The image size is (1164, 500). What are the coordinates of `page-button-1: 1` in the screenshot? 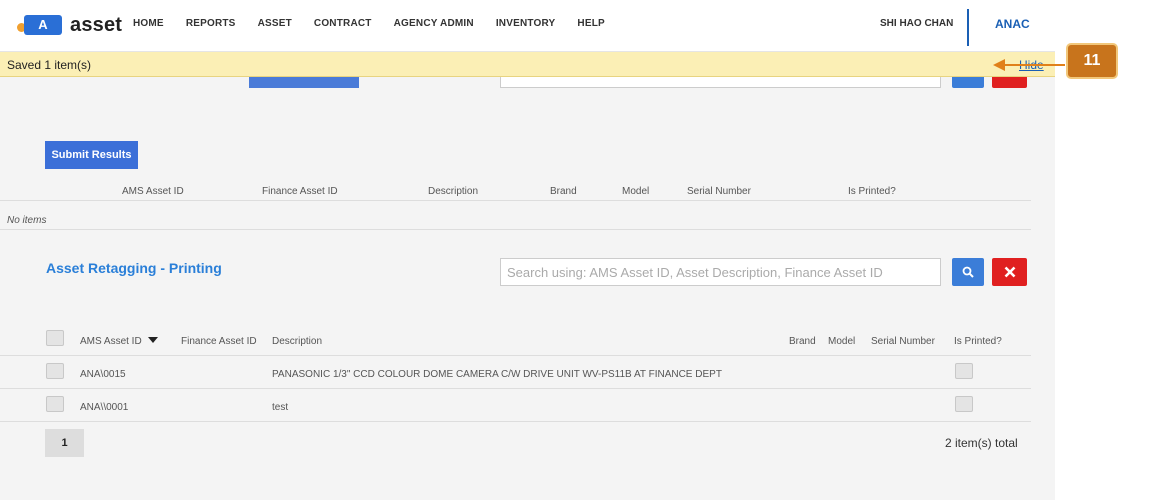 It's located at (64, 443).